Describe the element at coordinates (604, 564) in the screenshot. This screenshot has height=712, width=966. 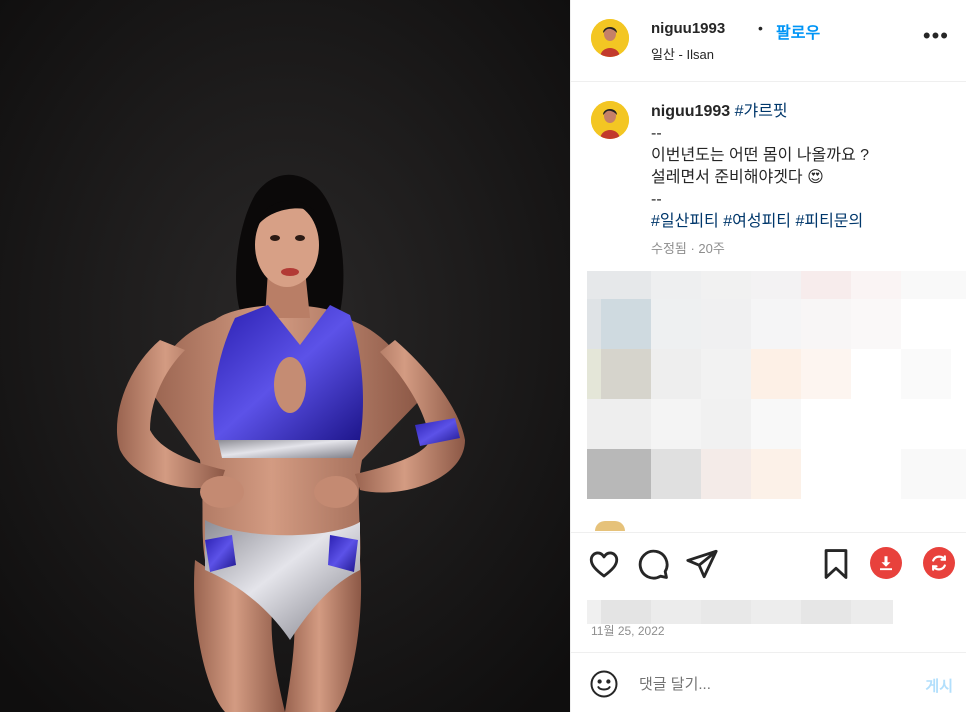
I see `heart-icon` at that location.